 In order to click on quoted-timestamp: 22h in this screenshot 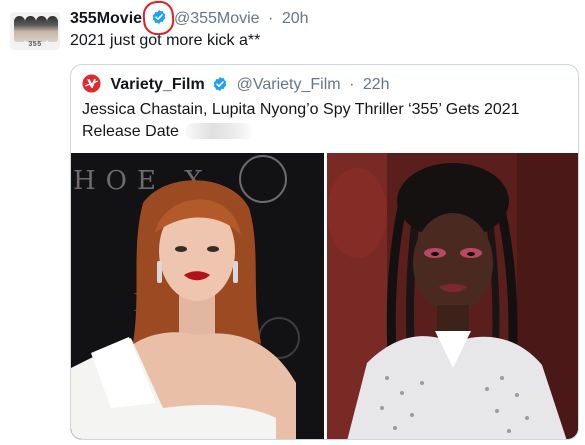, I will do `click(376, 84)`.